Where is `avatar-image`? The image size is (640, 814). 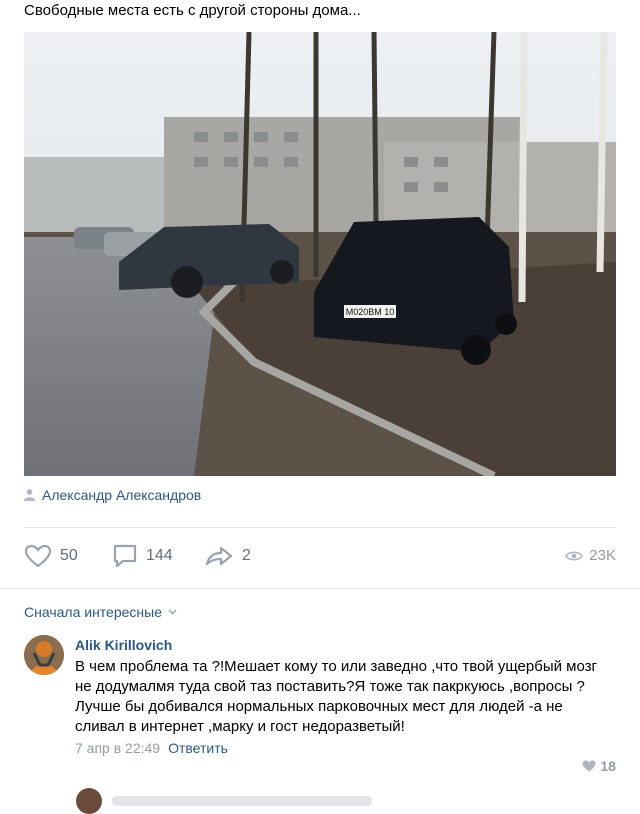 avatar-image is located at coordinates (44, 655).